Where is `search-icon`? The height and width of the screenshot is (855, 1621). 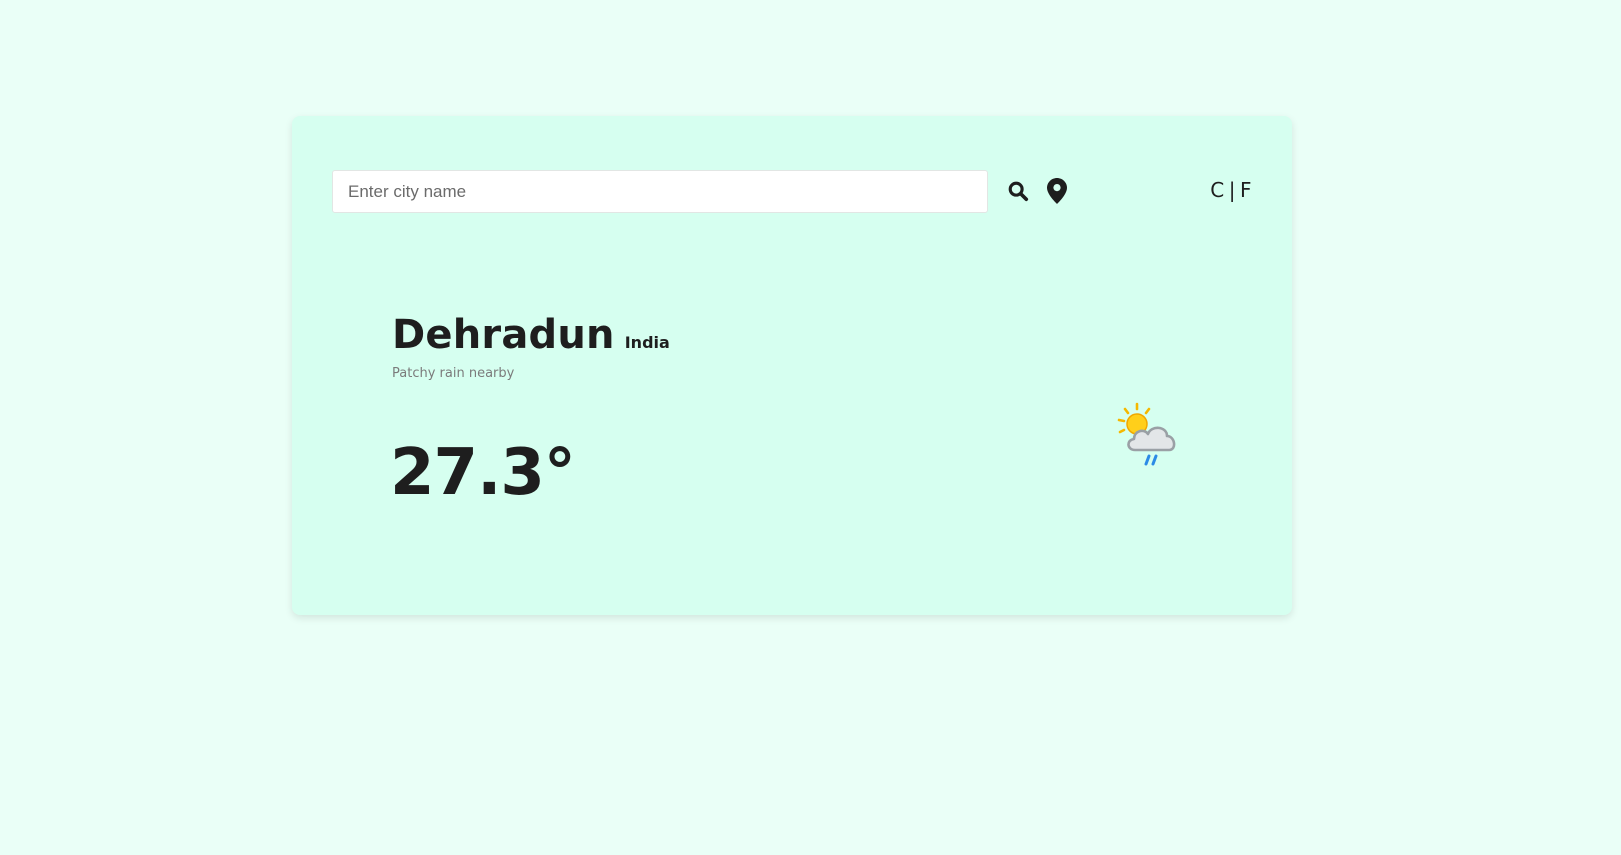 search-icon is located at coordinates (1018, 191).